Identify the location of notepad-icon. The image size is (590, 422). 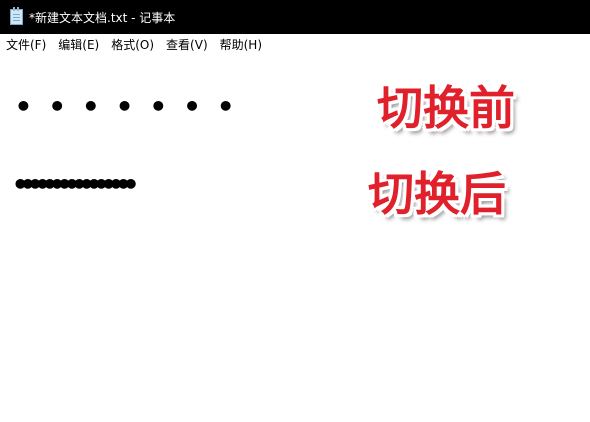
(16, 16).